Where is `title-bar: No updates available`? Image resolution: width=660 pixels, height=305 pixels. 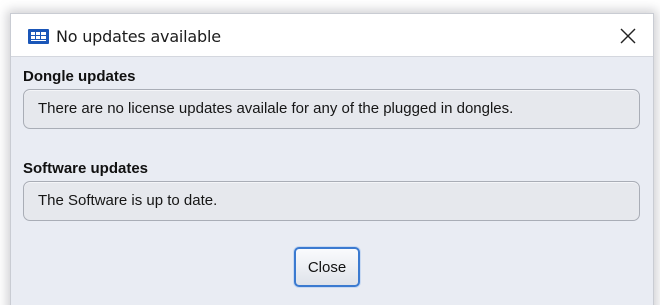
title-bar: No updates available is located at coordinates (332, 35).